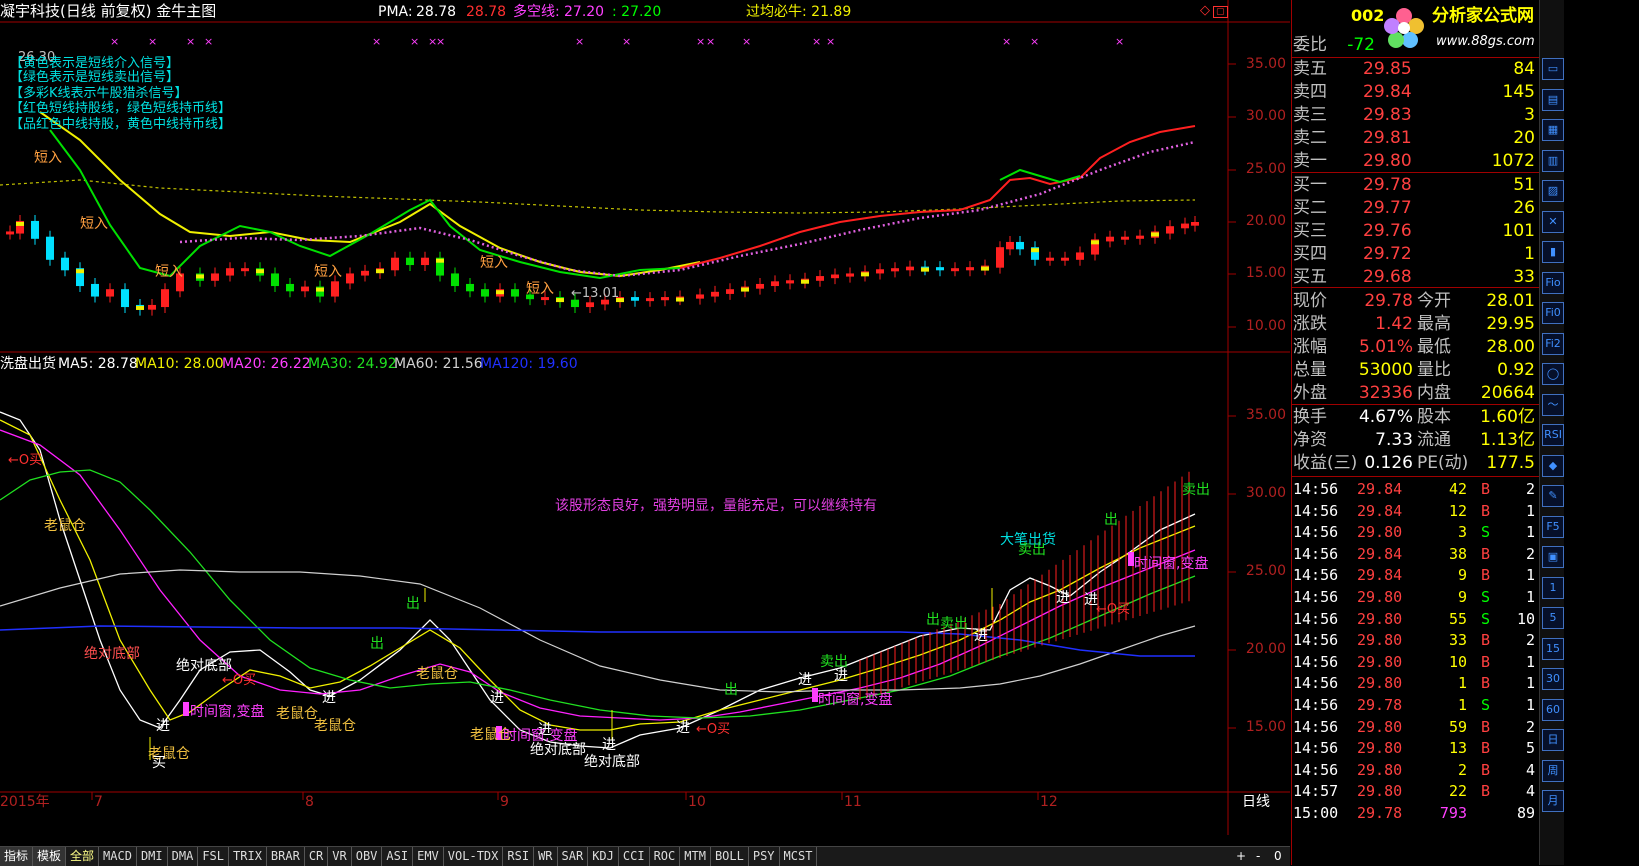 Image resolution: width=1639 pixels, height=866 pixels. I want to click on tab-指标: 指标, so click(17, 856).